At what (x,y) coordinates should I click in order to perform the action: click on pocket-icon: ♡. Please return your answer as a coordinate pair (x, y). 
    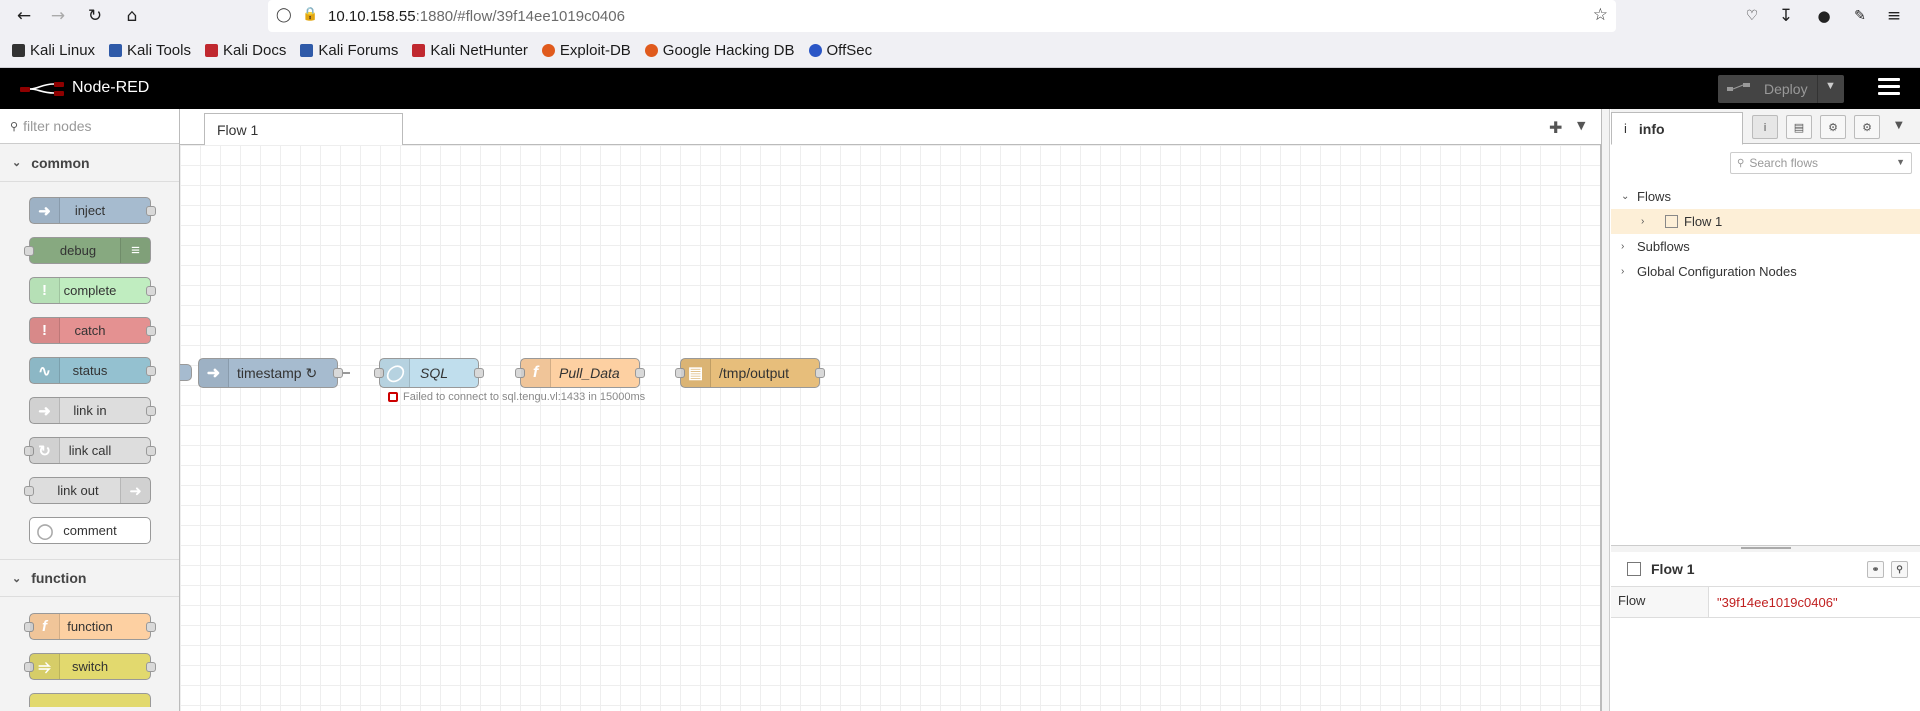
    Looking at the image, I should click on (1752, 16).